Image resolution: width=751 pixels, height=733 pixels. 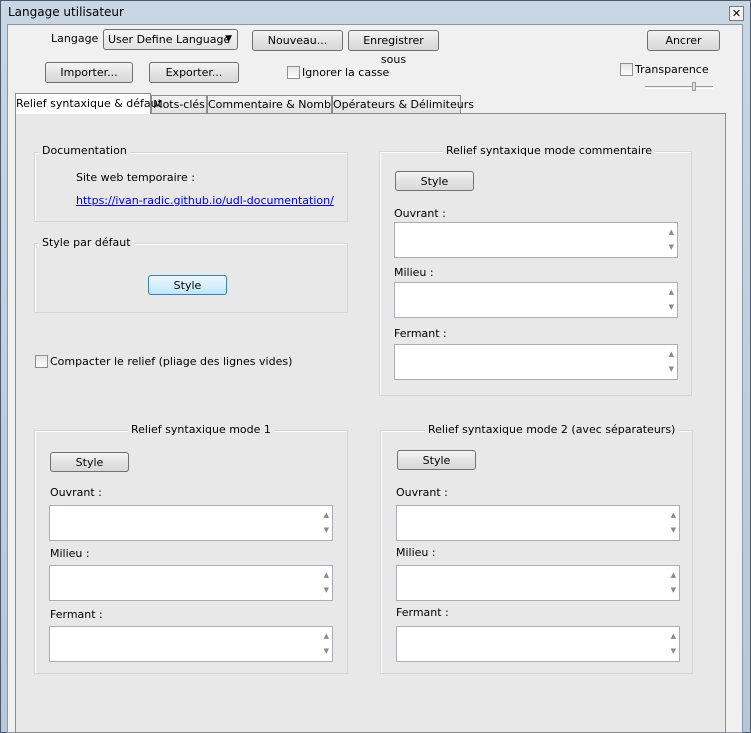 What do you see at coordinates (436, 460) in the screenshot?
I see `mode2-style-button: Style` at bounding box center [436, 460].